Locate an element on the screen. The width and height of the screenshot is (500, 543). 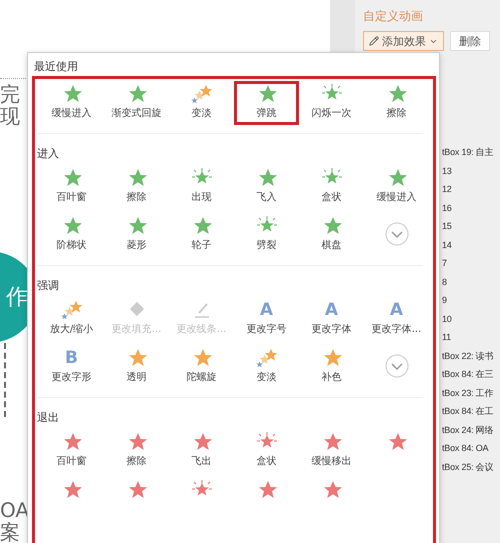
animation-list-item: tBox 24: 网络 is located at coordinates (468, 429).